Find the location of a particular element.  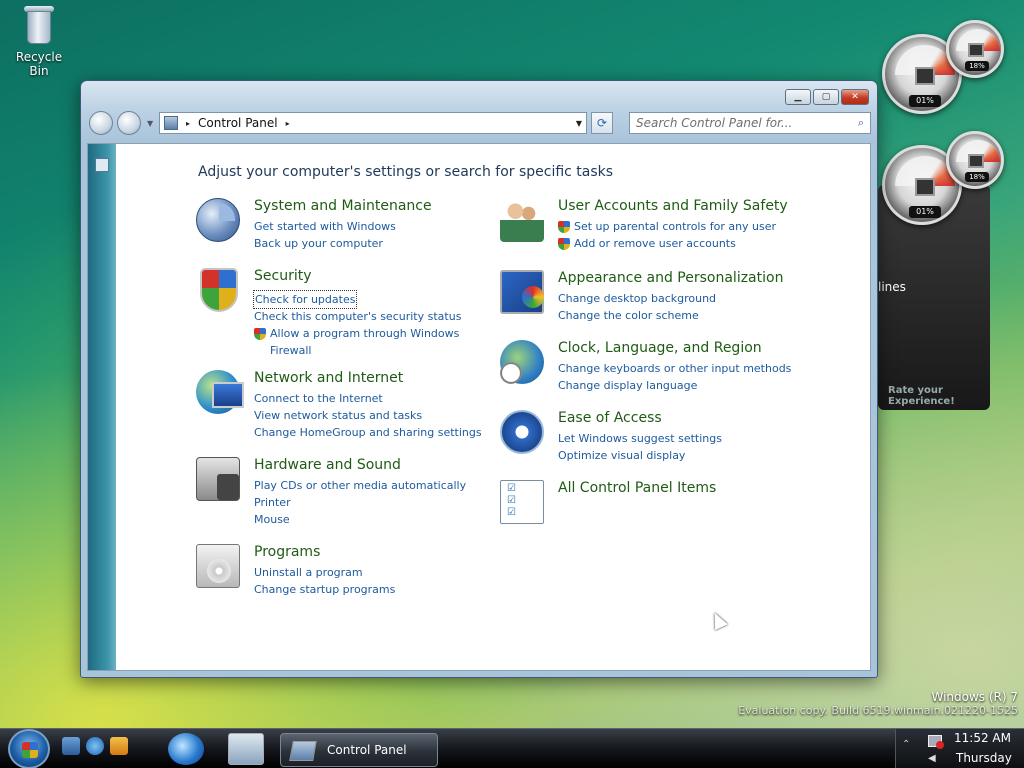

volume-icon: ◀ is located at coordinates (932, 758).